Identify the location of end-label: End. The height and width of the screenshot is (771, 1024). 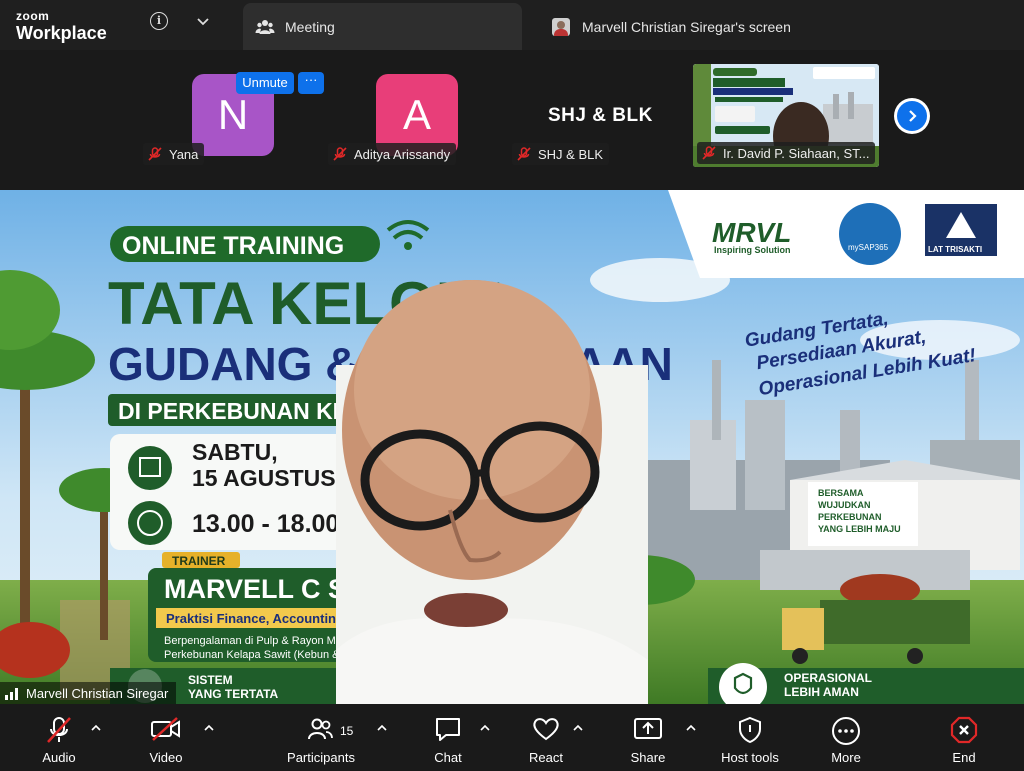
(964, 757).